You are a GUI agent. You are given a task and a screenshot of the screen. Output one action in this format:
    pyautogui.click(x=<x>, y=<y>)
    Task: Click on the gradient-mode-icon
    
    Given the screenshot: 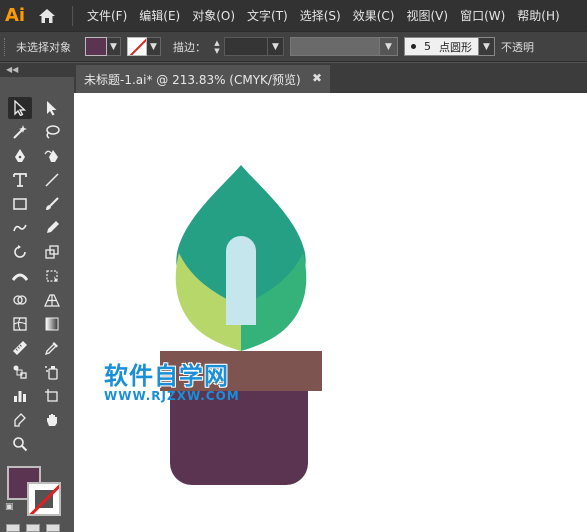 What is the action you would take?
    pyautogui.click(x=33, y=528)
    